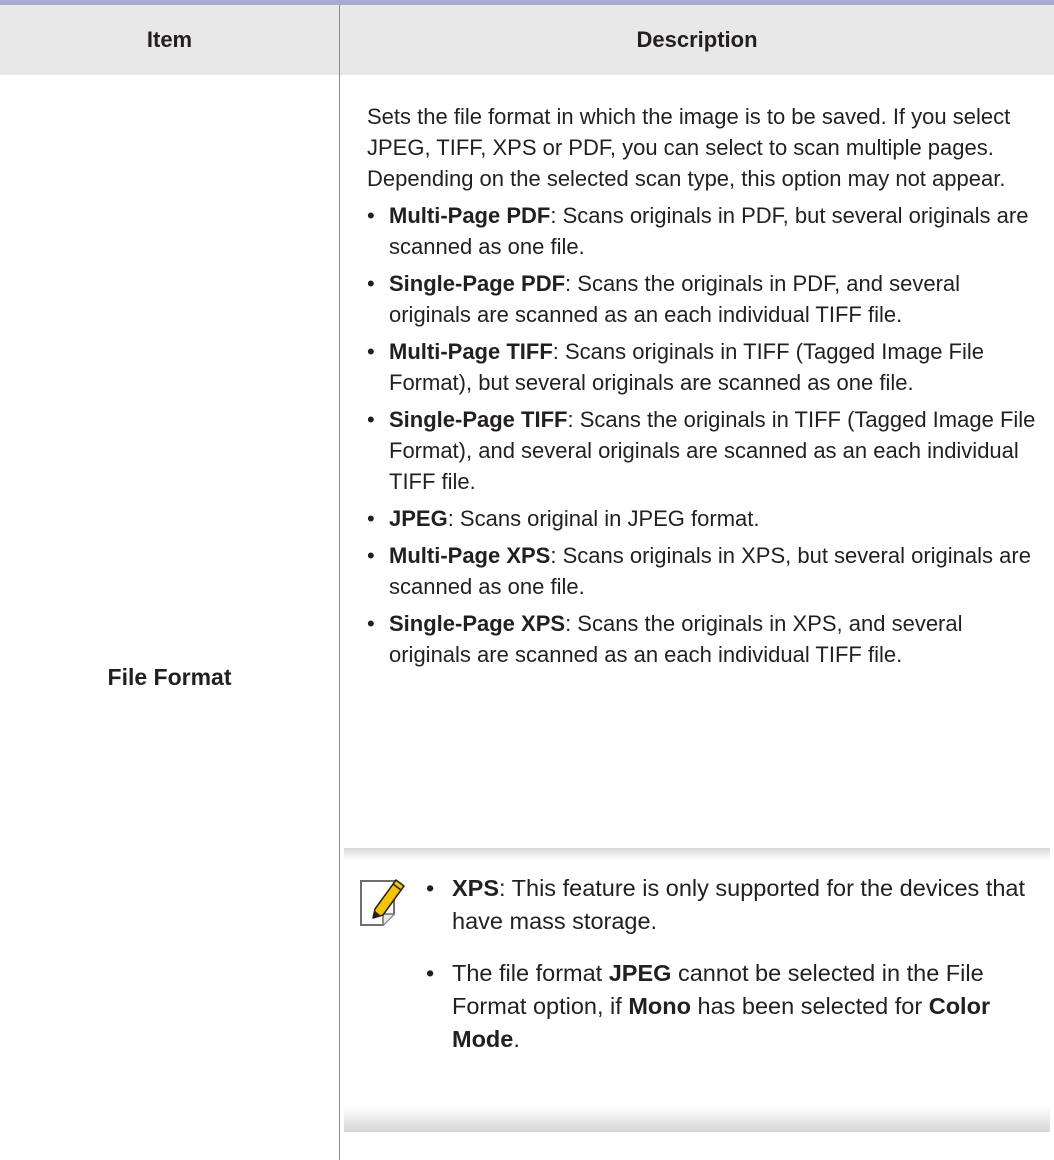 This screenshot has height=1160, width=1054. Describe the element at coordinates (470, 215) in the screenshot. I see `list-item-term: Multi-Page PDF` at that location.